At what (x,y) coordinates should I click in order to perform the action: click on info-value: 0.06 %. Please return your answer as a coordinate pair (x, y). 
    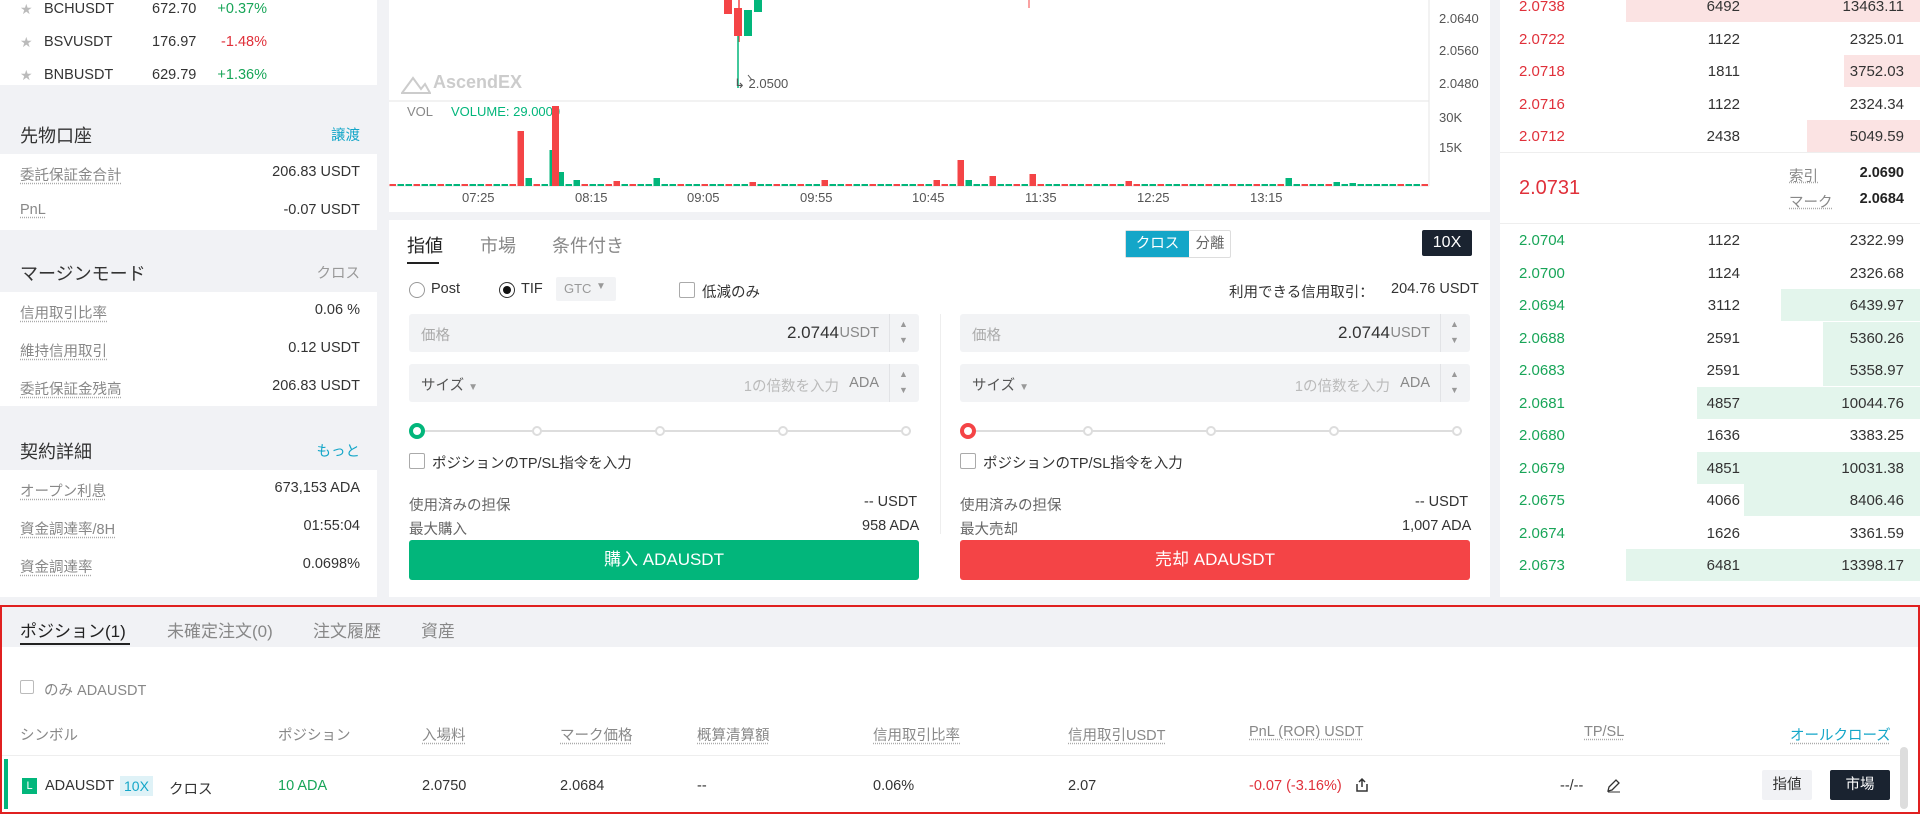
    Looking at the image, I should click on (337, 310).